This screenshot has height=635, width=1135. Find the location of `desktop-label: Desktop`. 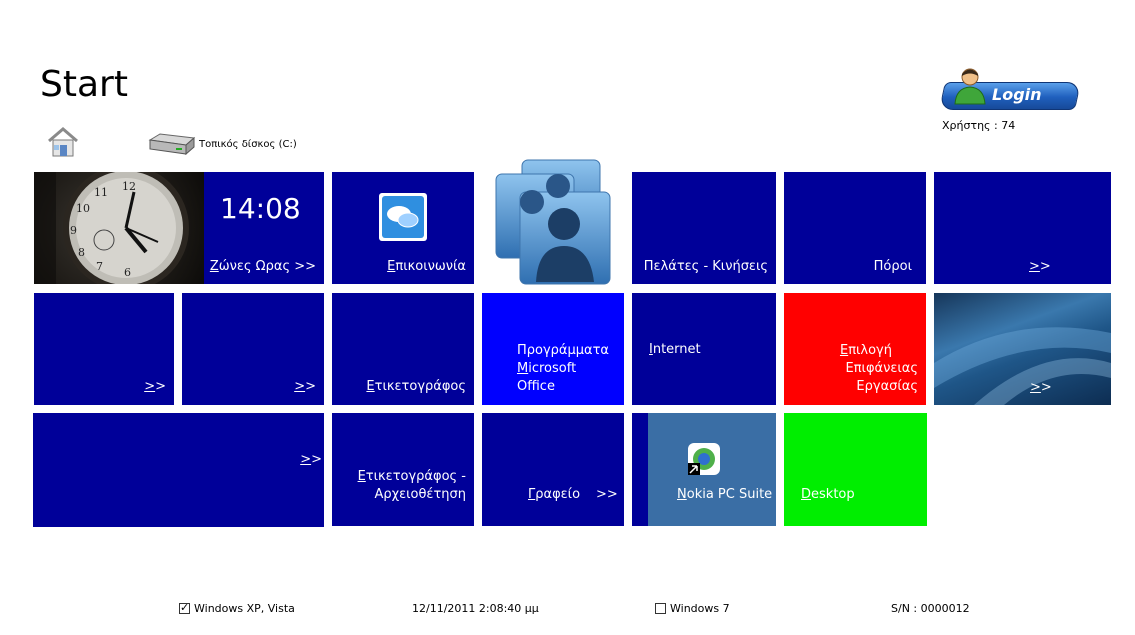

desktop-label: Desktop is located at coordinates (828, 494).